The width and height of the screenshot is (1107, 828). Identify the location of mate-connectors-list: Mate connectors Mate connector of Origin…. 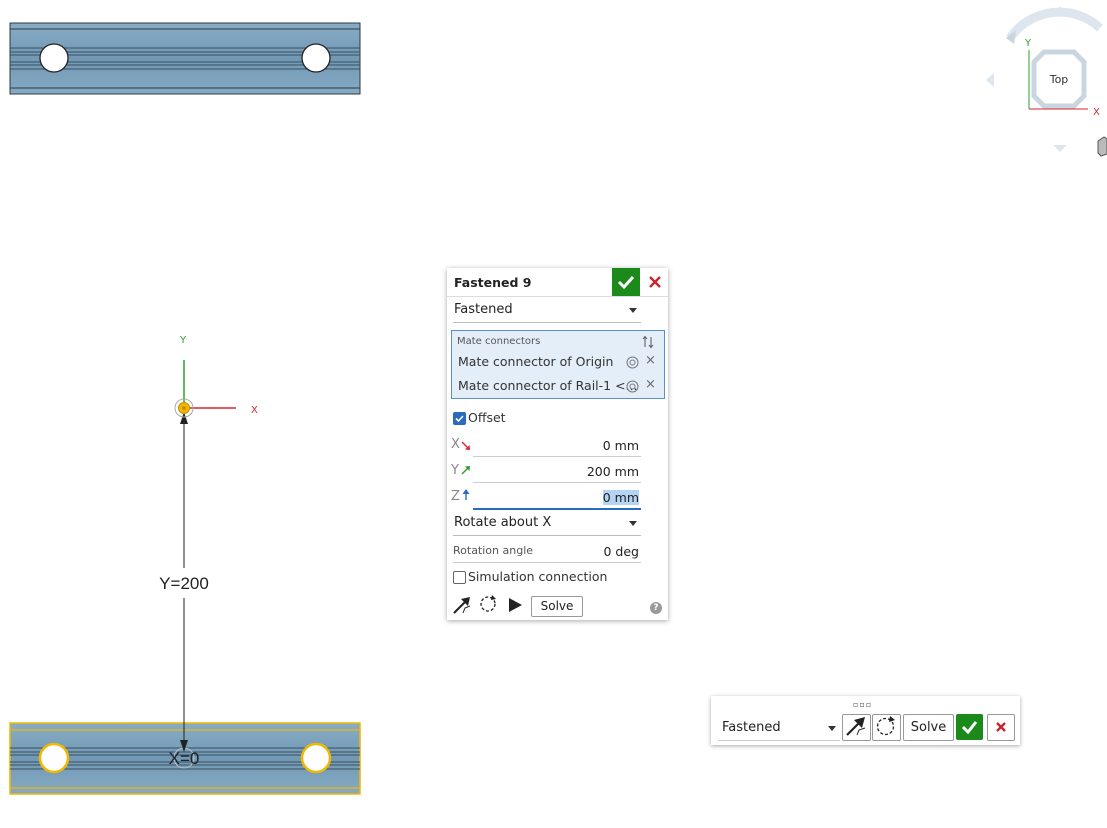
(558, 364).